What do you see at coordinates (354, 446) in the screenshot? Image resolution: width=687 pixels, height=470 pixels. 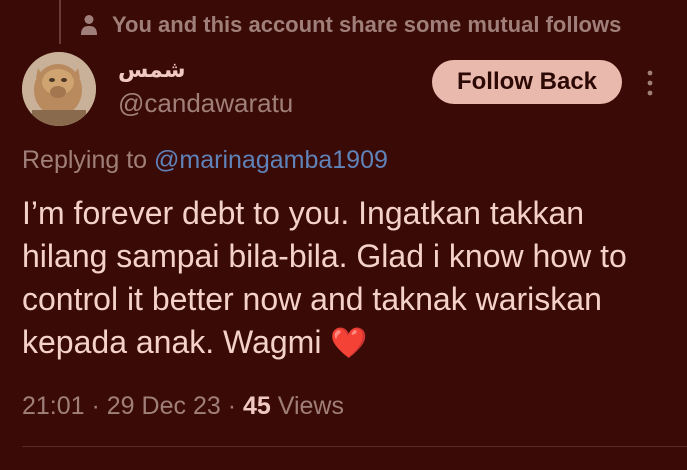 I see `divider` at bounding box center [354, 446].